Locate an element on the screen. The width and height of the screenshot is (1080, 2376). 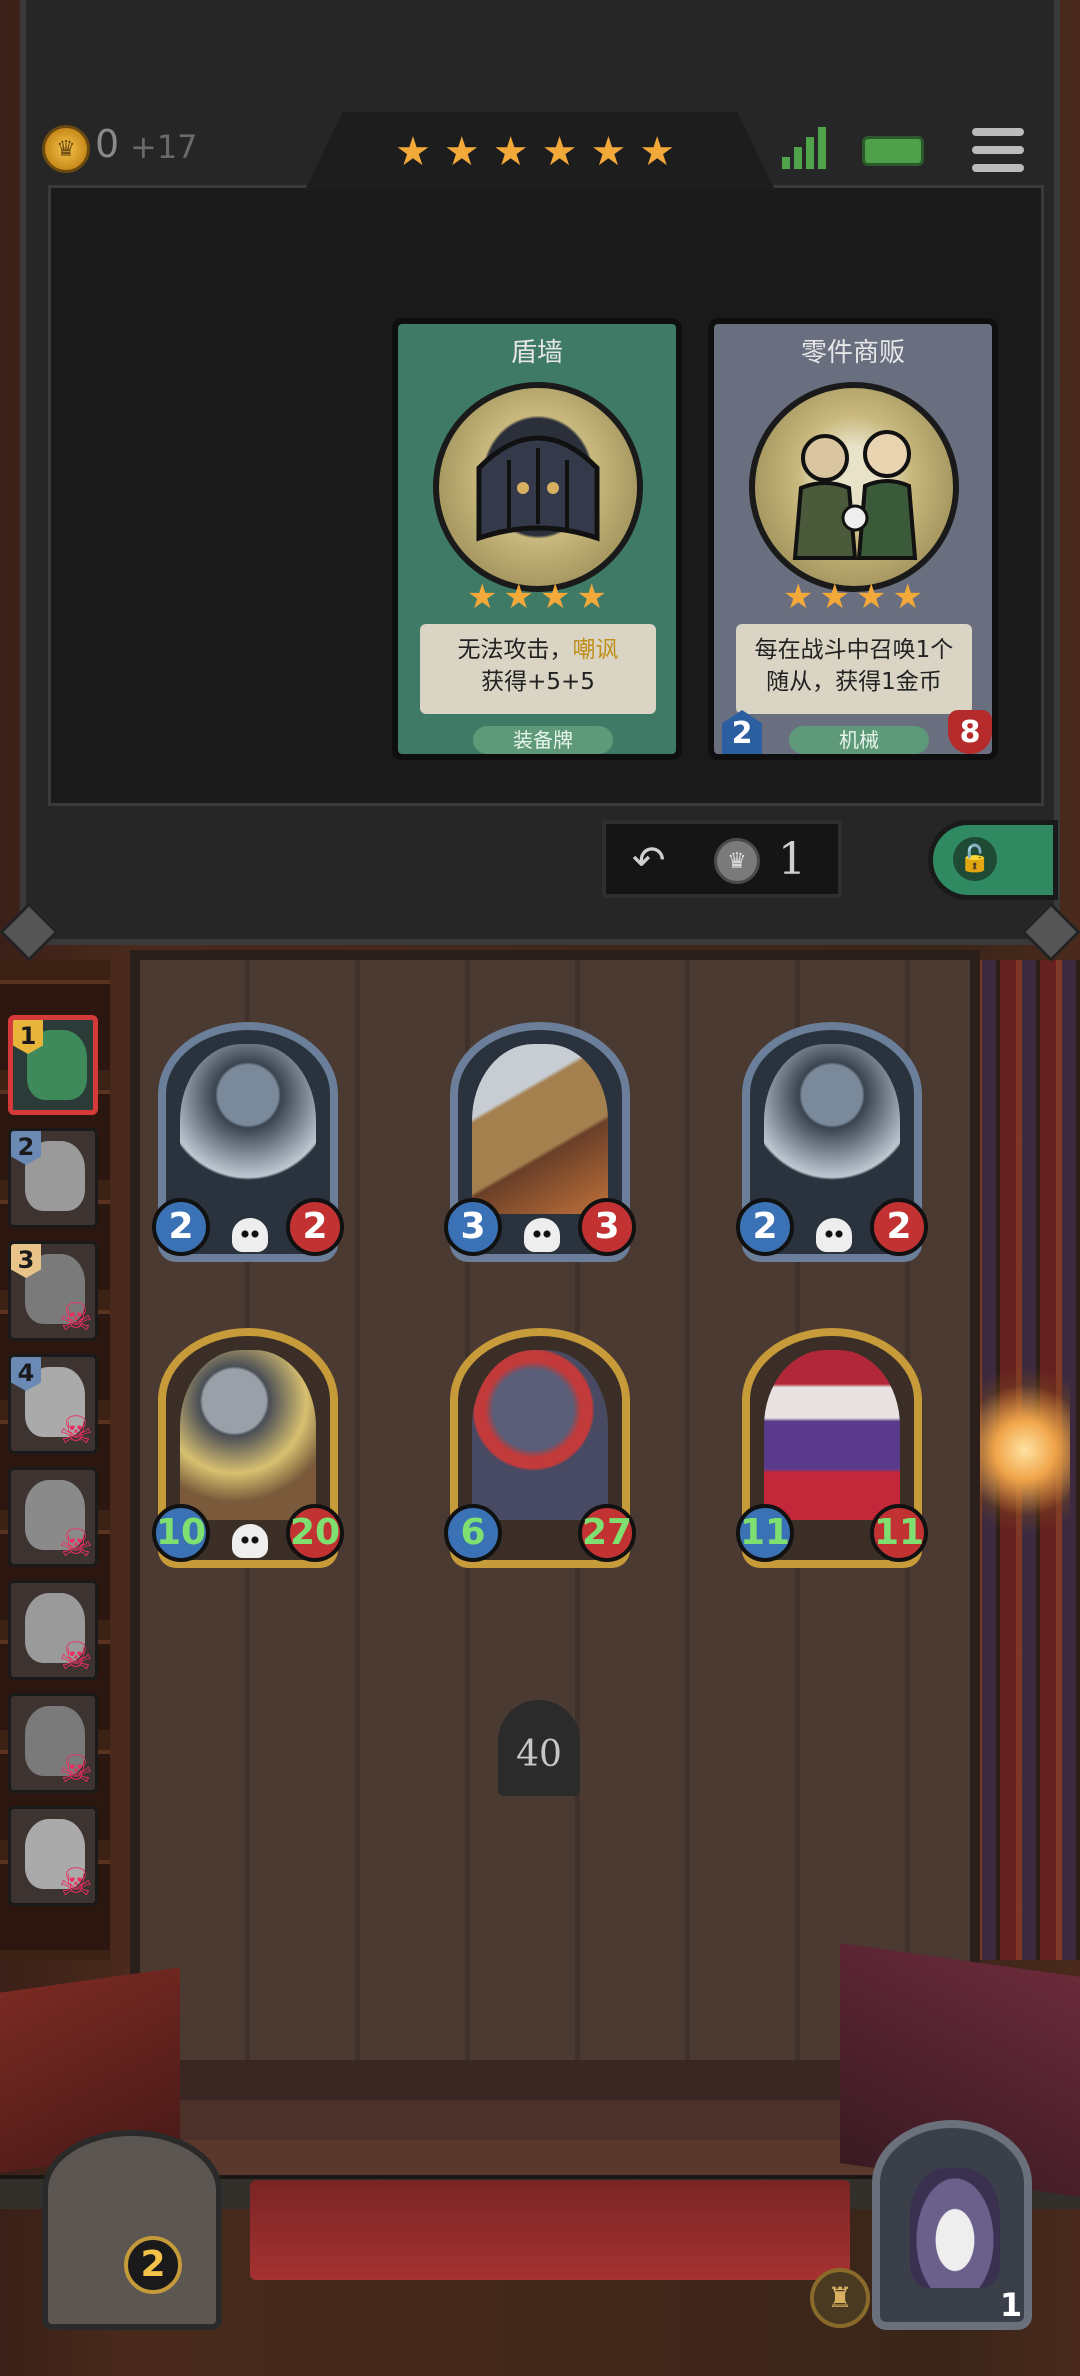
tier-stars: ★ ★ ★ ★ ★ ★ is located at coordinates (535, 152).